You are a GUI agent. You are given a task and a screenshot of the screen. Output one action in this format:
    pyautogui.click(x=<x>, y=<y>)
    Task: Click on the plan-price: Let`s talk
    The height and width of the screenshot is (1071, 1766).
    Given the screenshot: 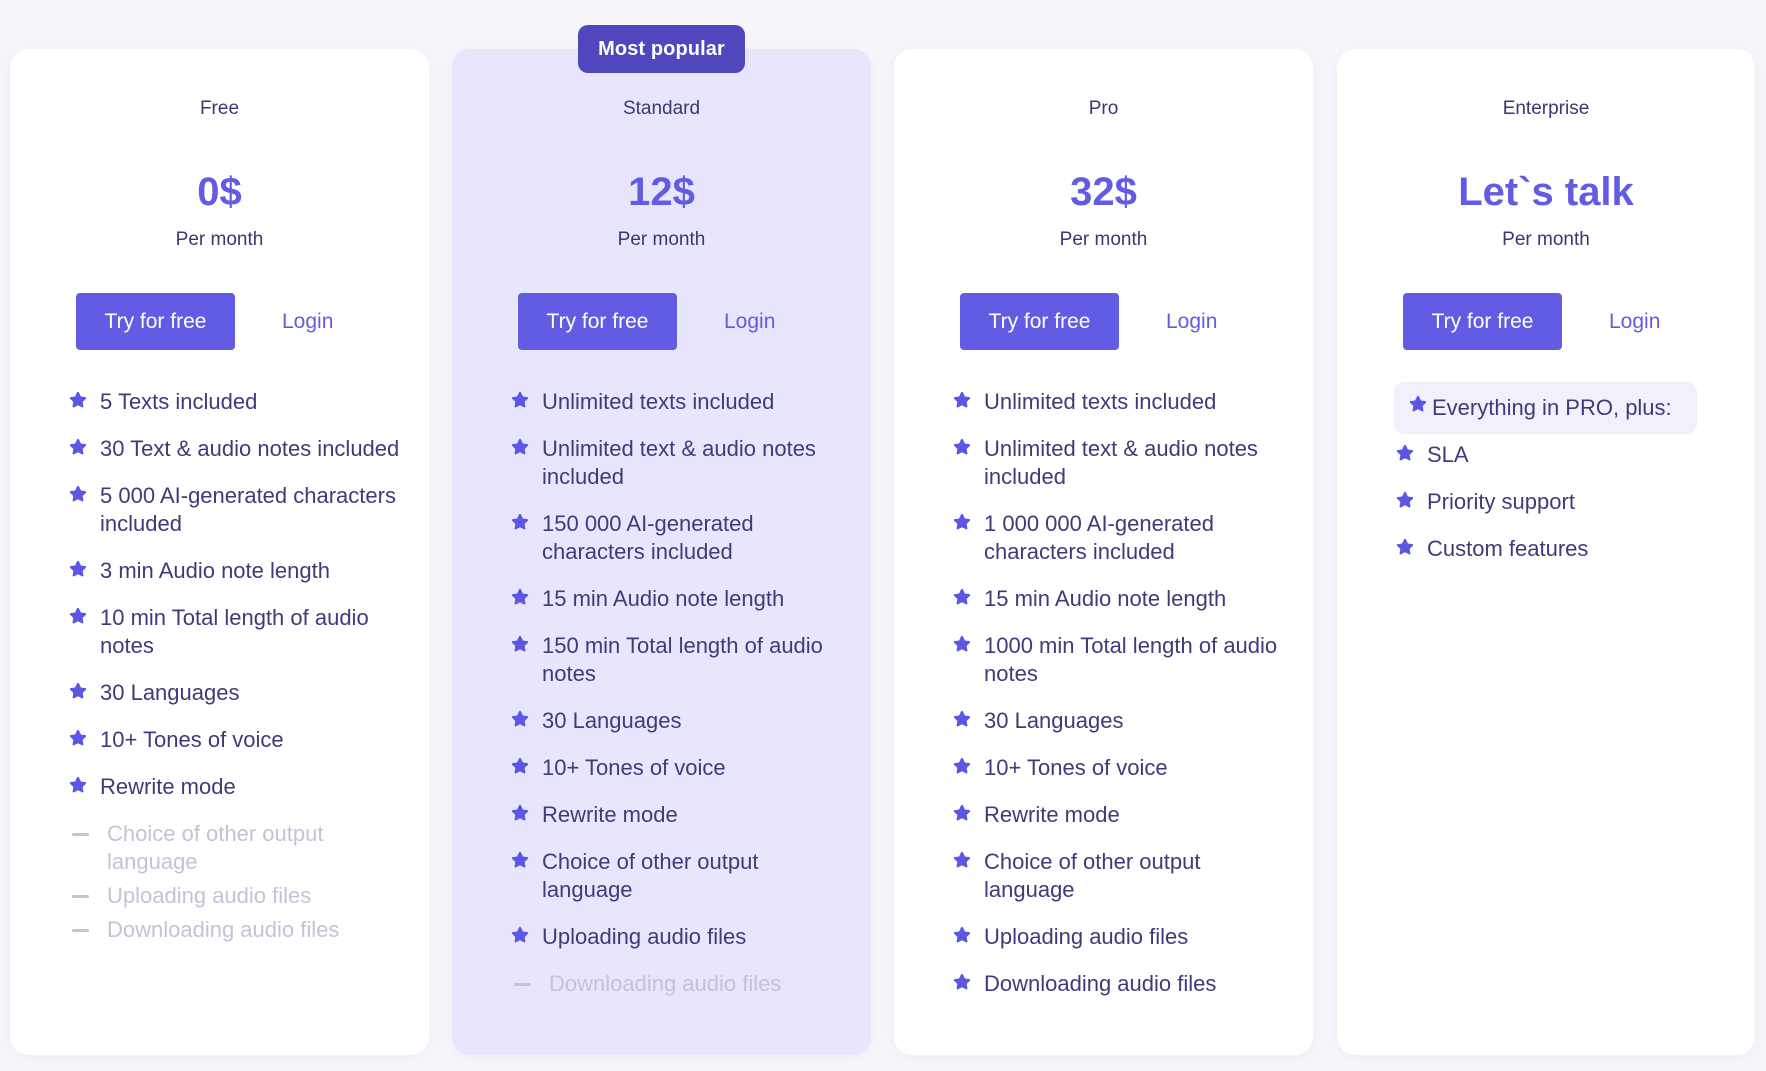 What is the action you would take?
    pyautogui.click(x=1546, y=192)
    